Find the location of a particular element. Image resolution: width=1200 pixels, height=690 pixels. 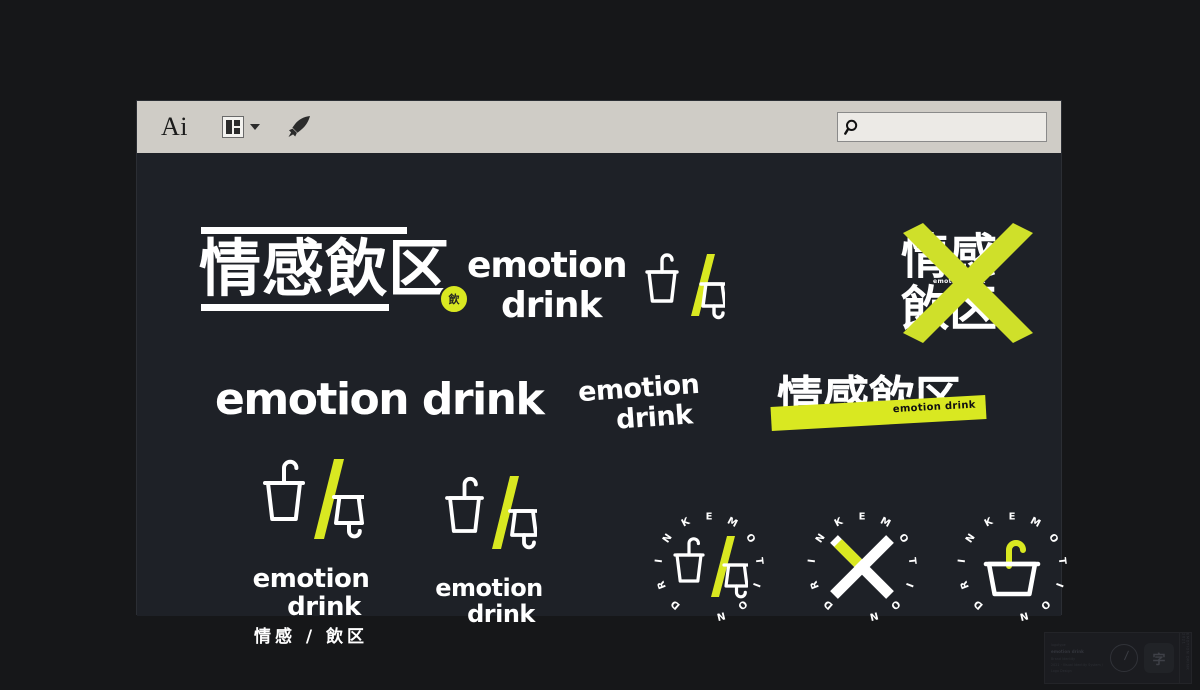

layout-grid-icon is located at coordinates (233, 127).